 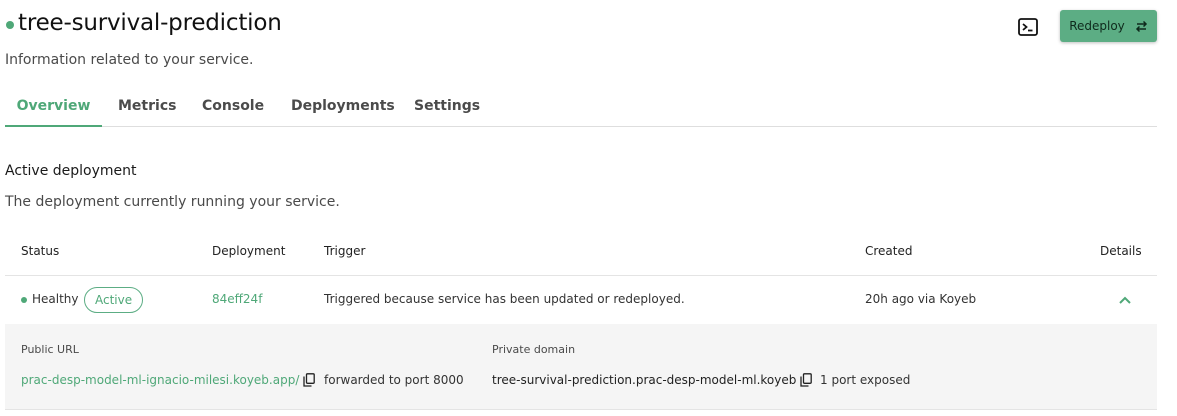 What do you see at coordinates (237, 299) in the screenshot?
I see `deployment-id-link: 84eff24f` at bounding box center [237, 299].